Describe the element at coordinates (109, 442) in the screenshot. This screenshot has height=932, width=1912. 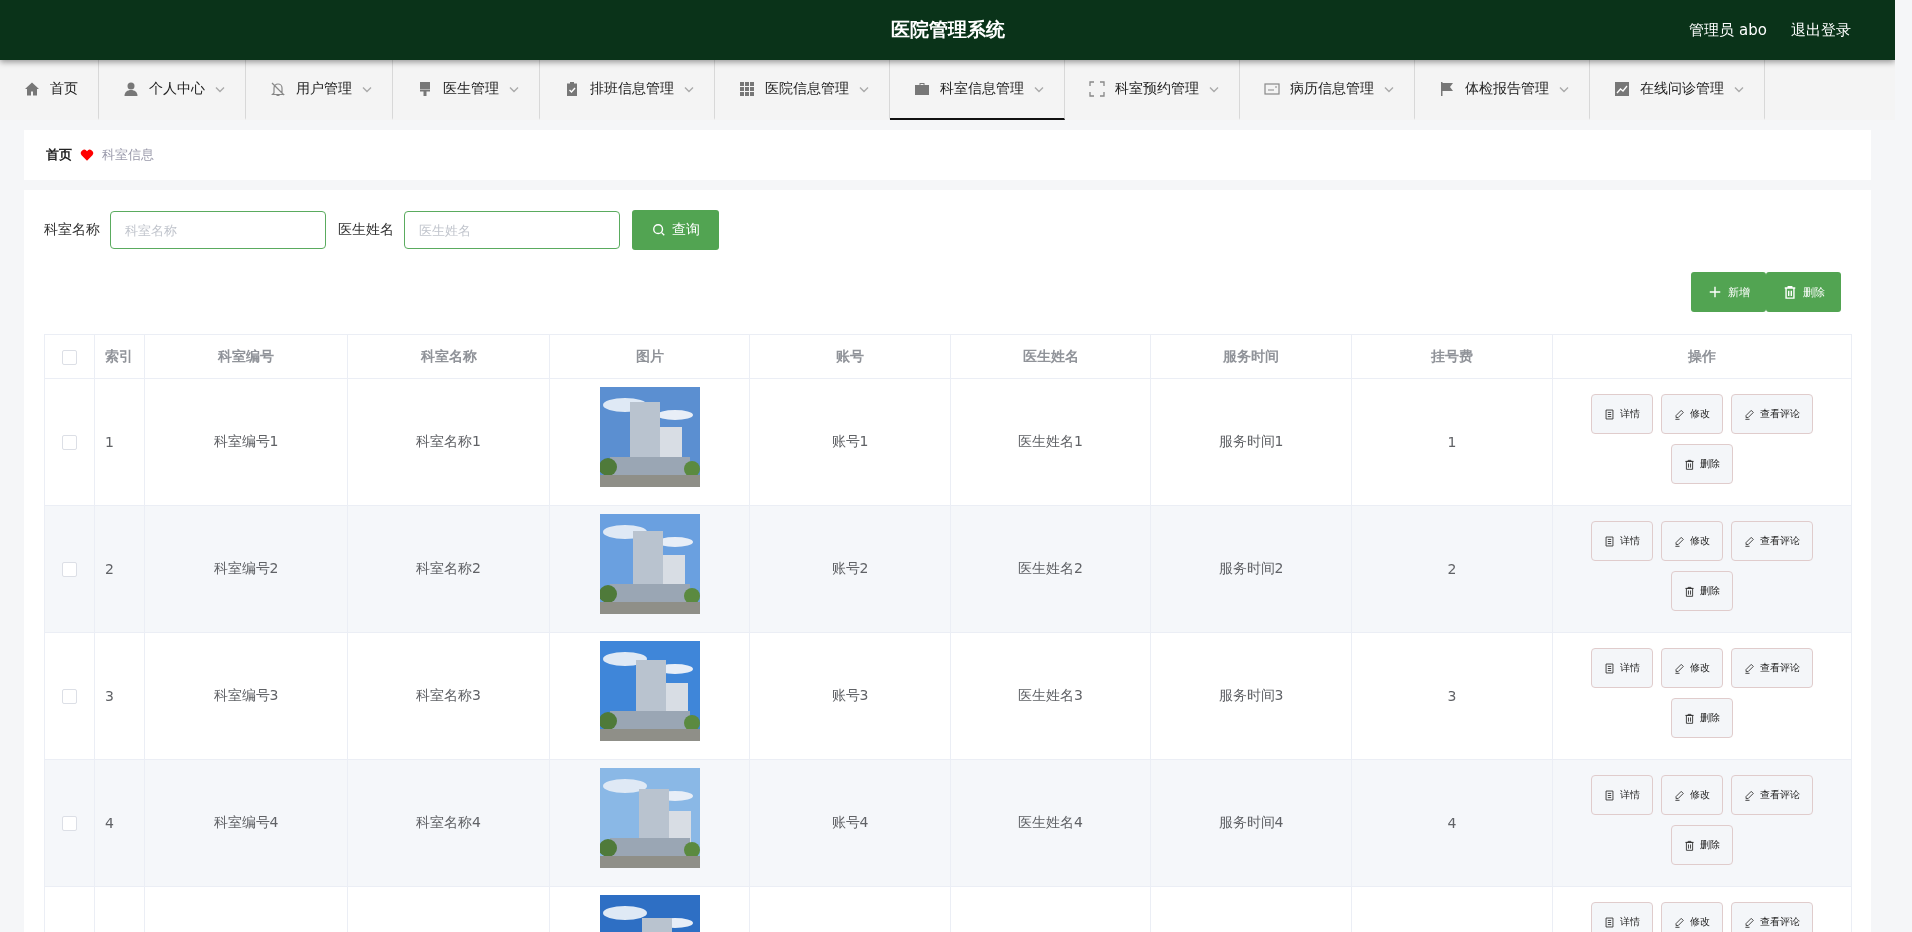
I see `row-index: 1` at that location.